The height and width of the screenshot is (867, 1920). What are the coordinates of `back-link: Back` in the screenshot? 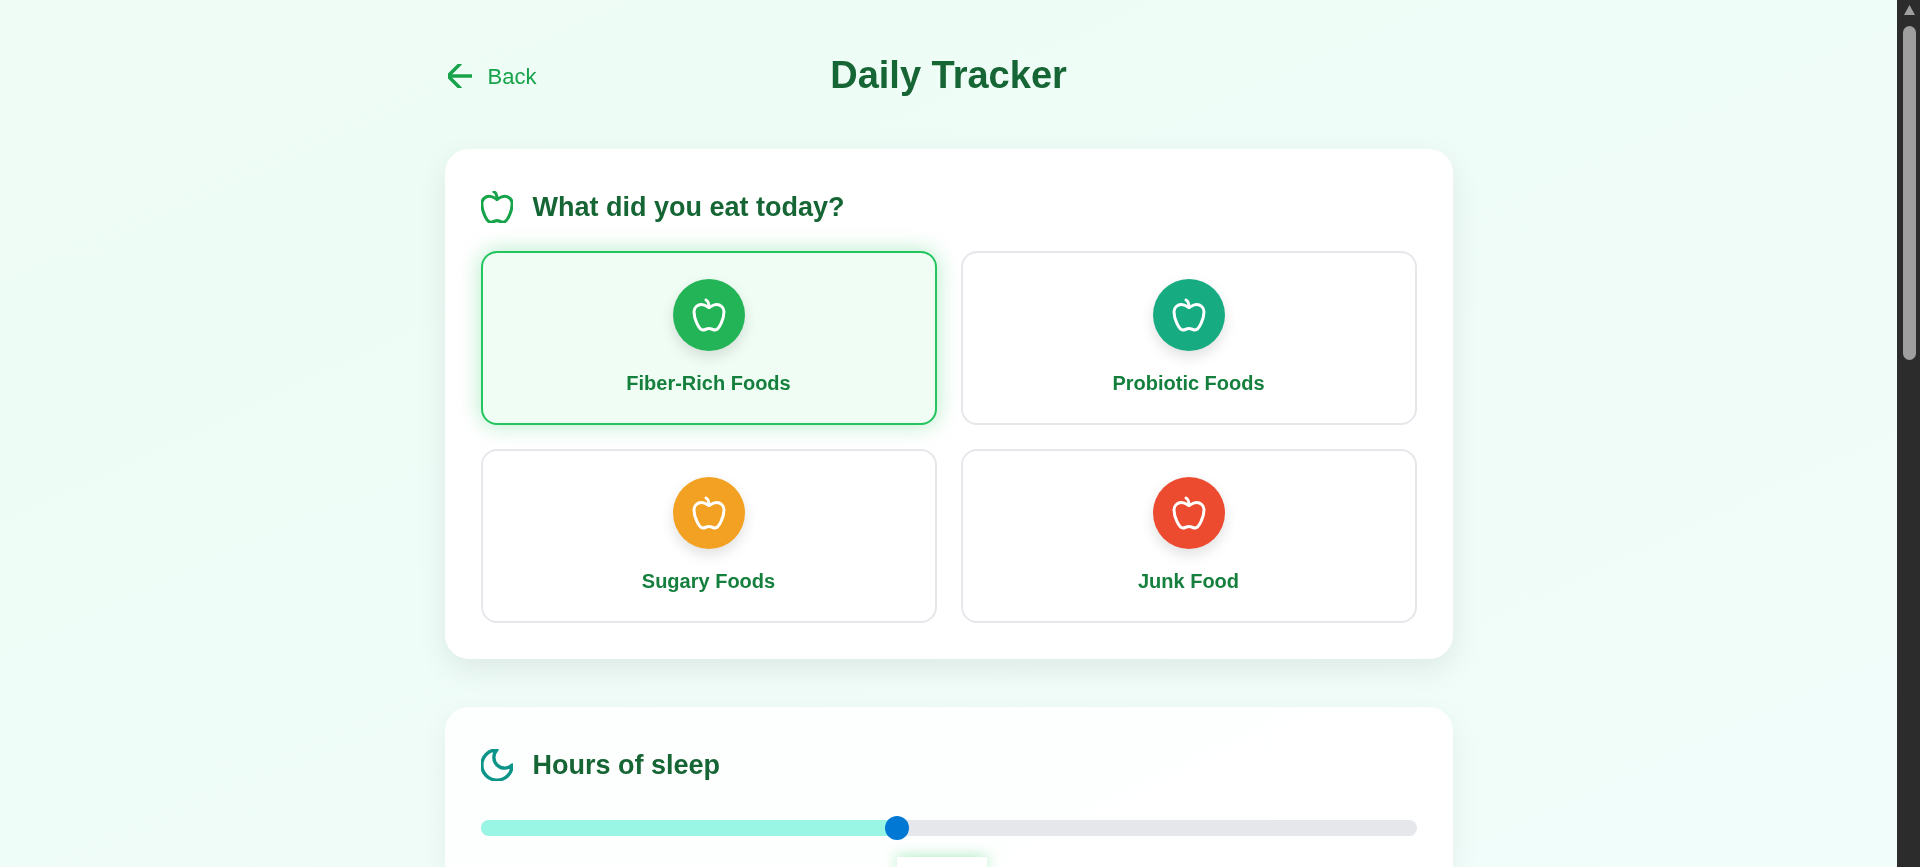 It's located at (490, 76).